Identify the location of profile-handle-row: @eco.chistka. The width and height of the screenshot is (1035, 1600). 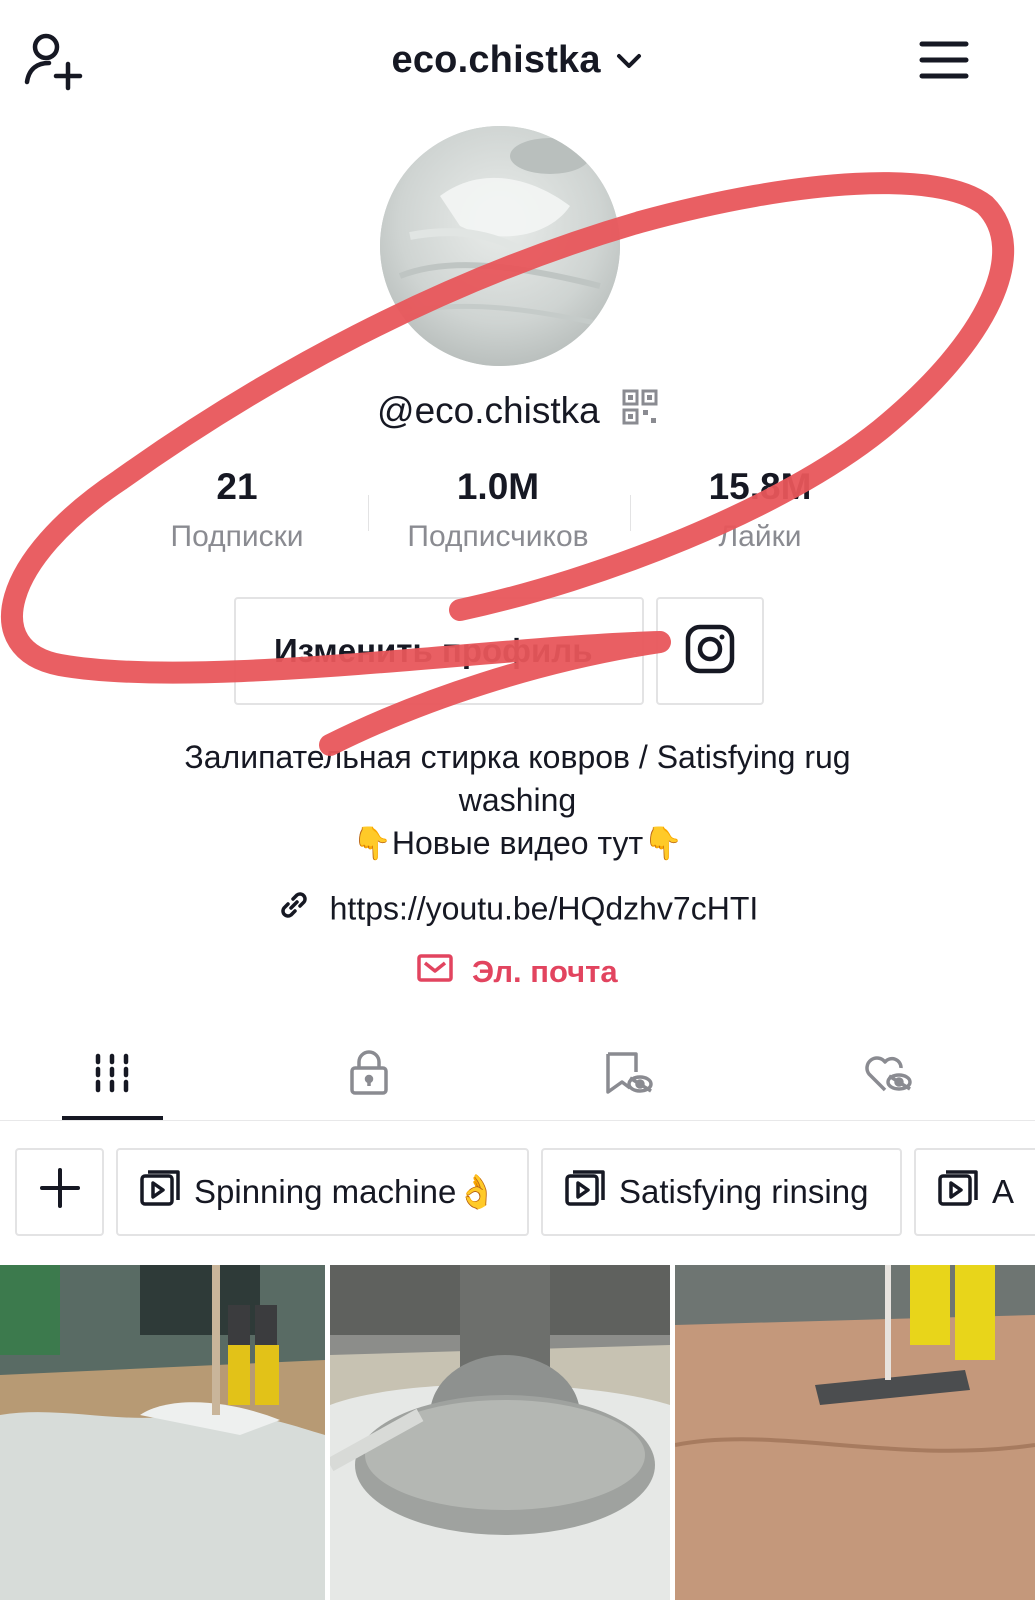
(517, 411).